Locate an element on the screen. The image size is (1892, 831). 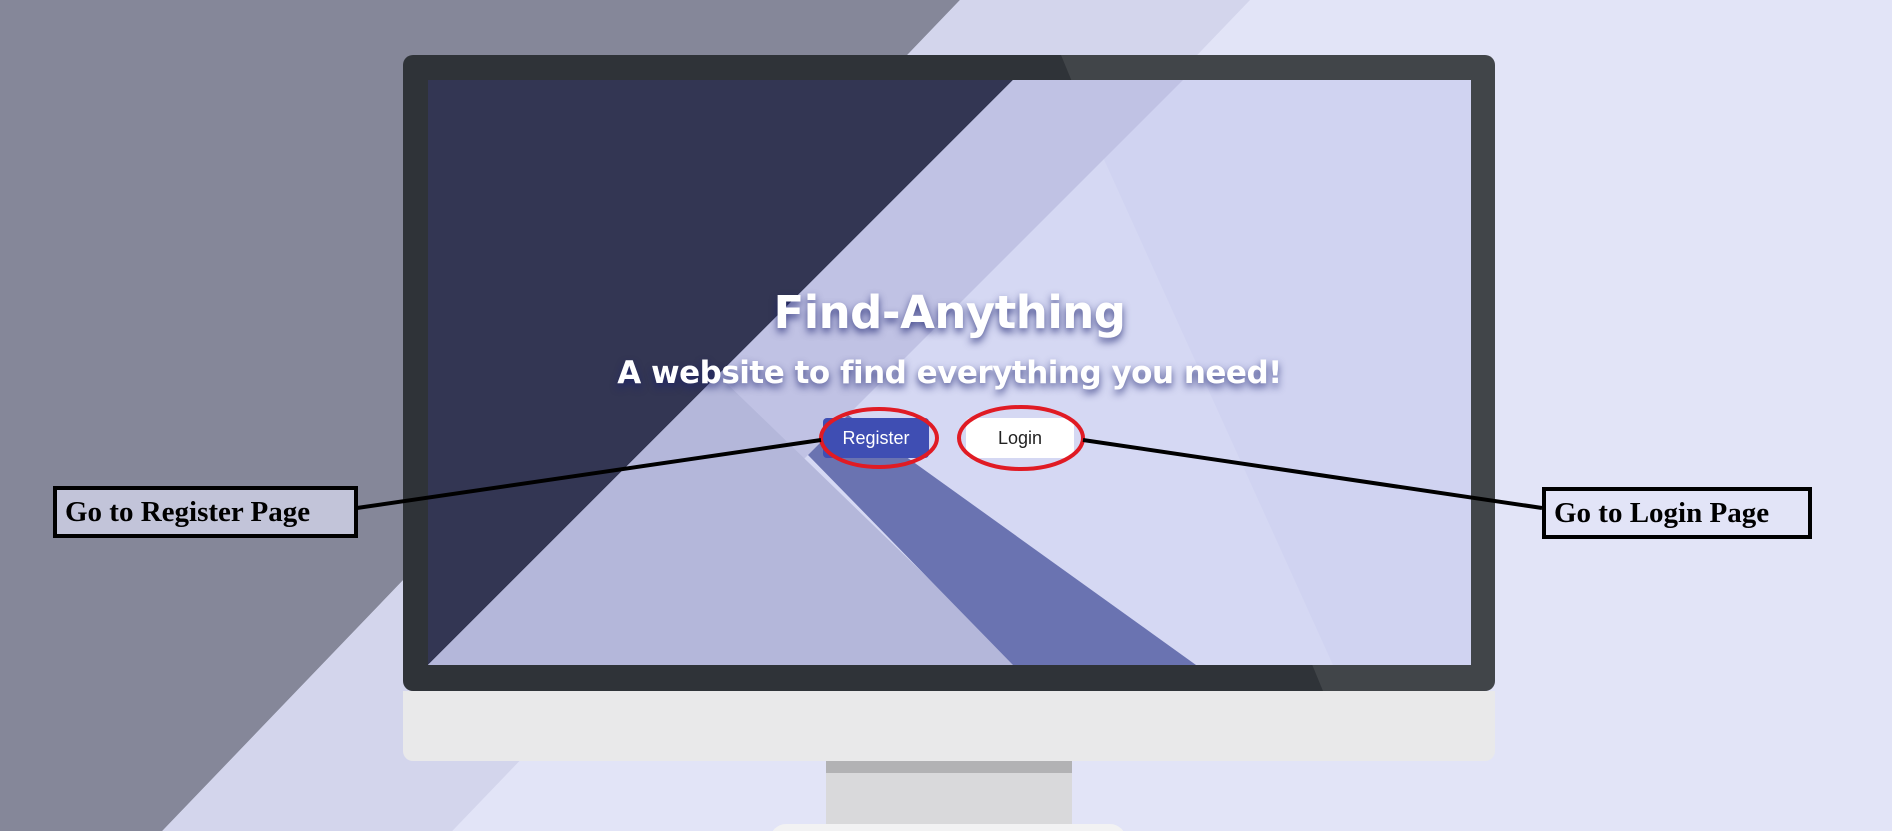
monitor-foot is located at coordinates (948, 827).